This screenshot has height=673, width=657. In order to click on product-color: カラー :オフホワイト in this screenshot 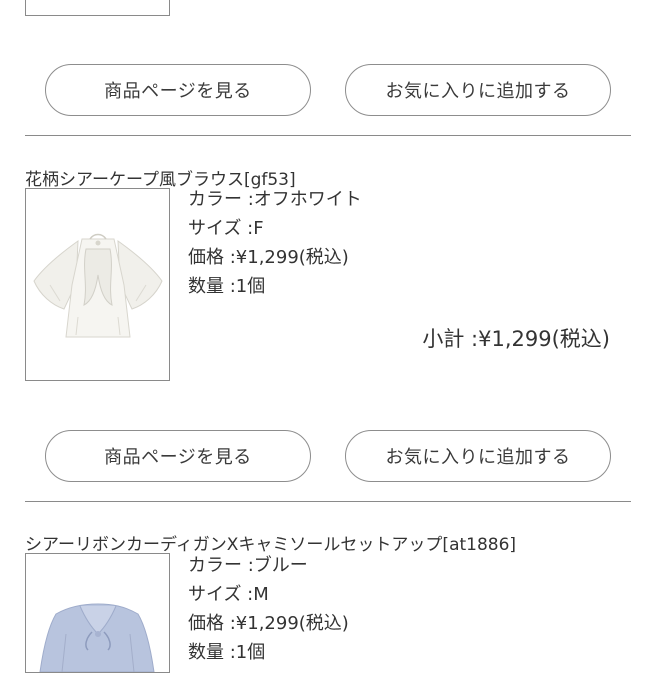, I will do `click(275, 199)`.